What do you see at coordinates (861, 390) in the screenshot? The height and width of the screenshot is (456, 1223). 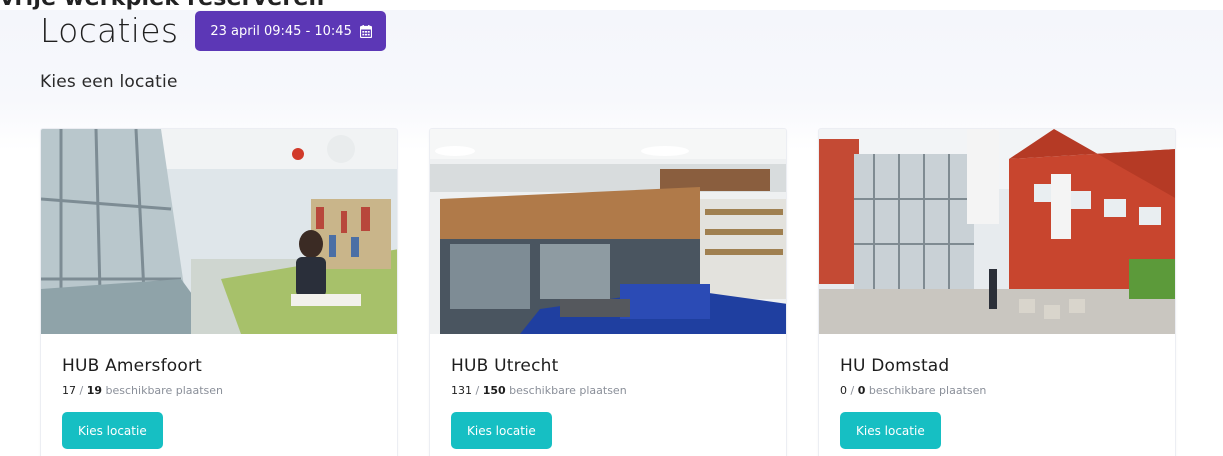 I see `total-count: 0` at bounding box center [861, 390].